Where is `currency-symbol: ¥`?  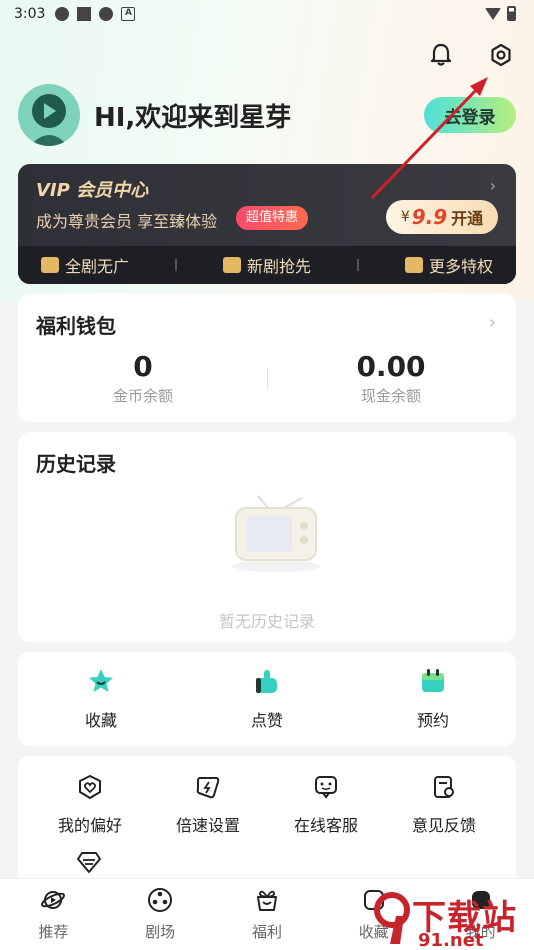 currency-symbol: ¥ is located at coordinates (405, 217).